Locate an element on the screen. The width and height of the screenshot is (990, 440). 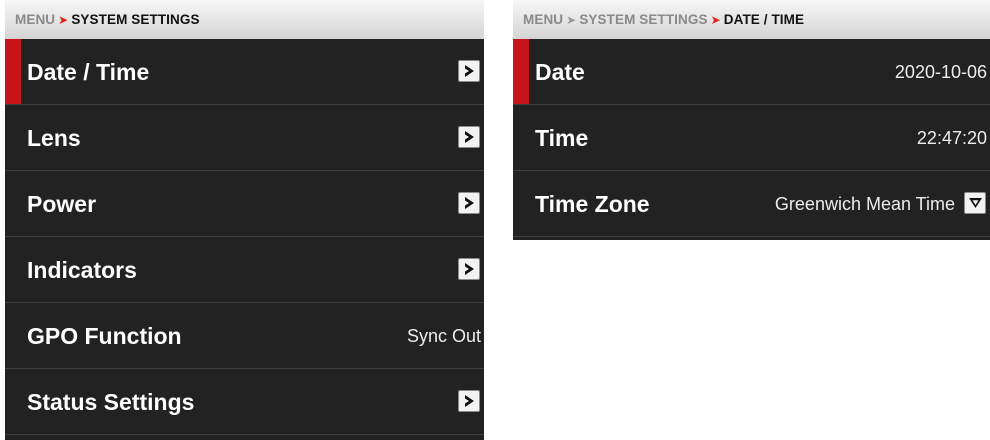
menu-item-status-settings: Status Settings is located at coordinates (244, 402).